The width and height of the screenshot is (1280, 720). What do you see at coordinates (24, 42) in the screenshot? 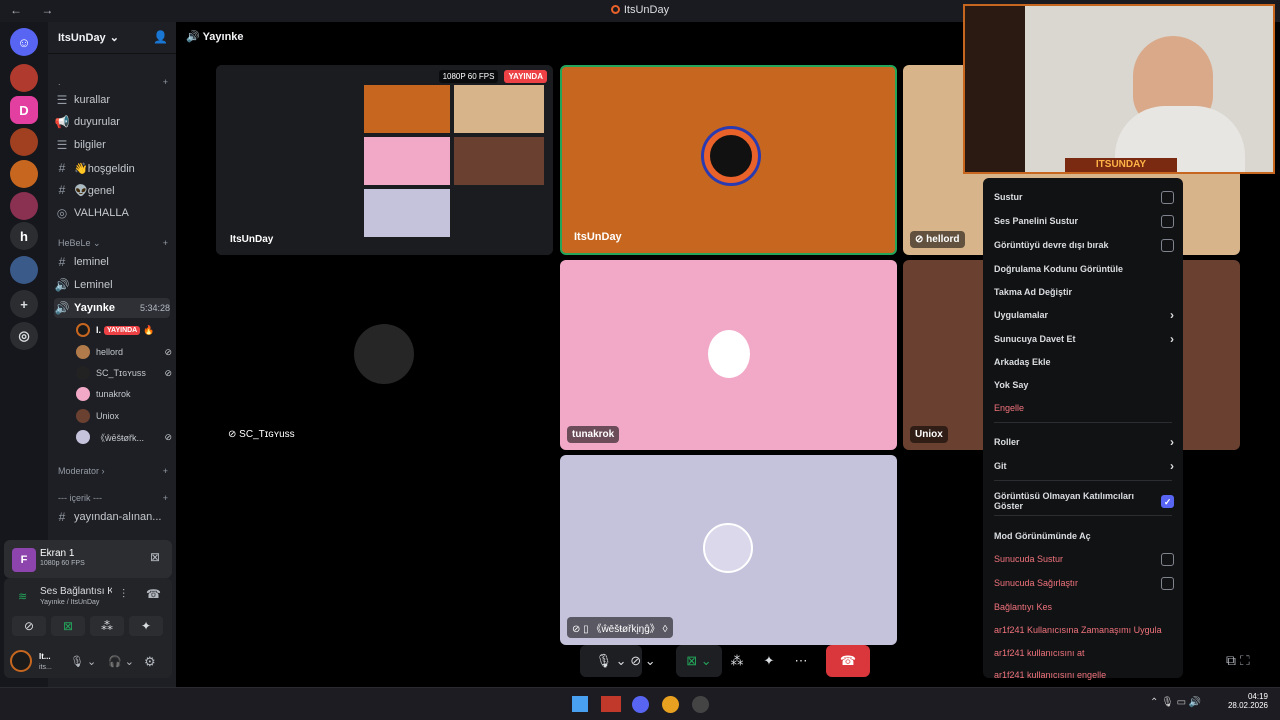
I see `home-icon: ☺` at bounding box center [24, 42].